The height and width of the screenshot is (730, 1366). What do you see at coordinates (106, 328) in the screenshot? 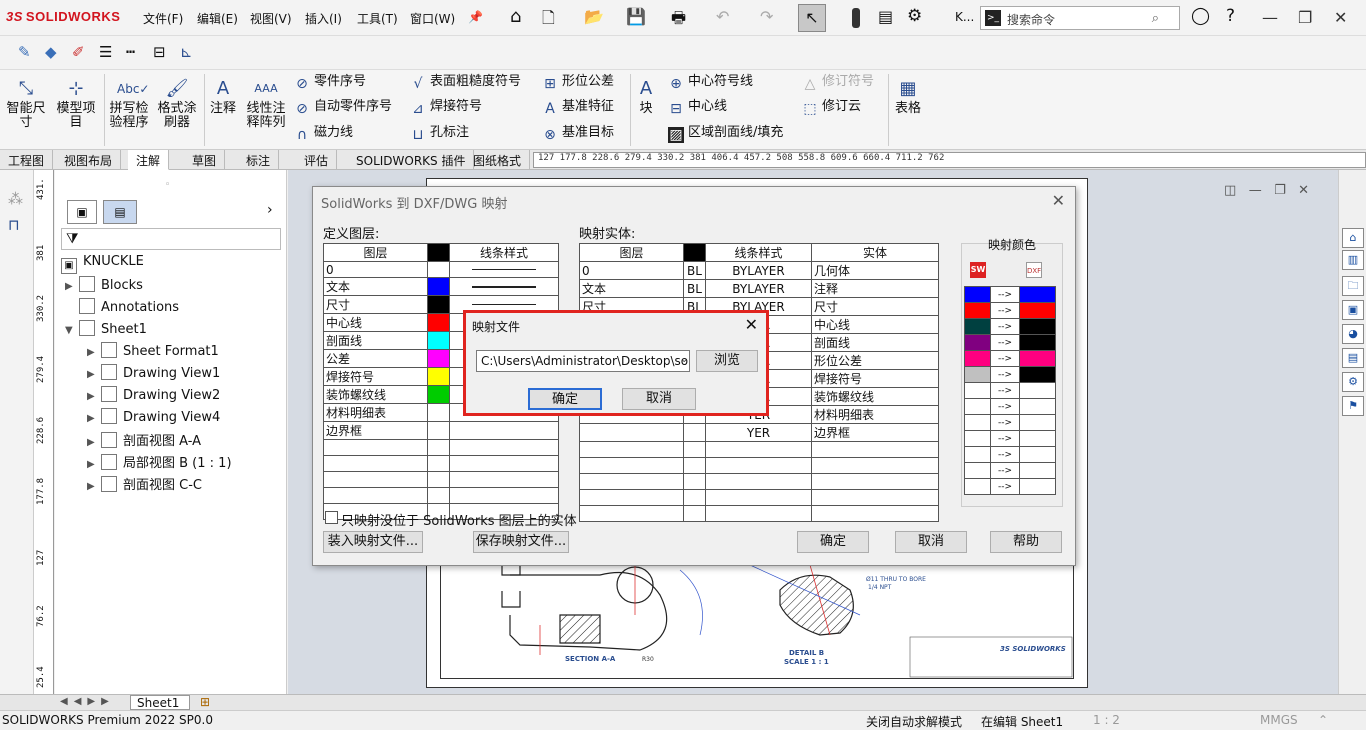
I see `tree-item: ▼ Sheet1` at bounding box center [106, 328].